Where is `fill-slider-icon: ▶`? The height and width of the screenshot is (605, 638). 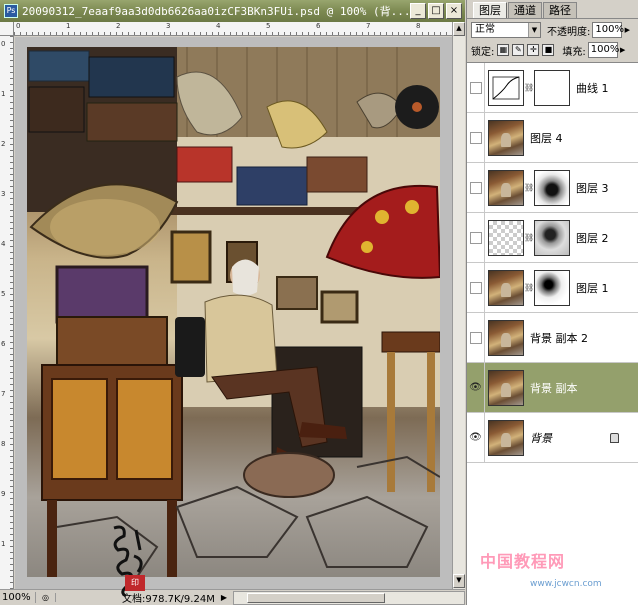 fill-slider-icon: ▶ is located at coordinates (623, 50).